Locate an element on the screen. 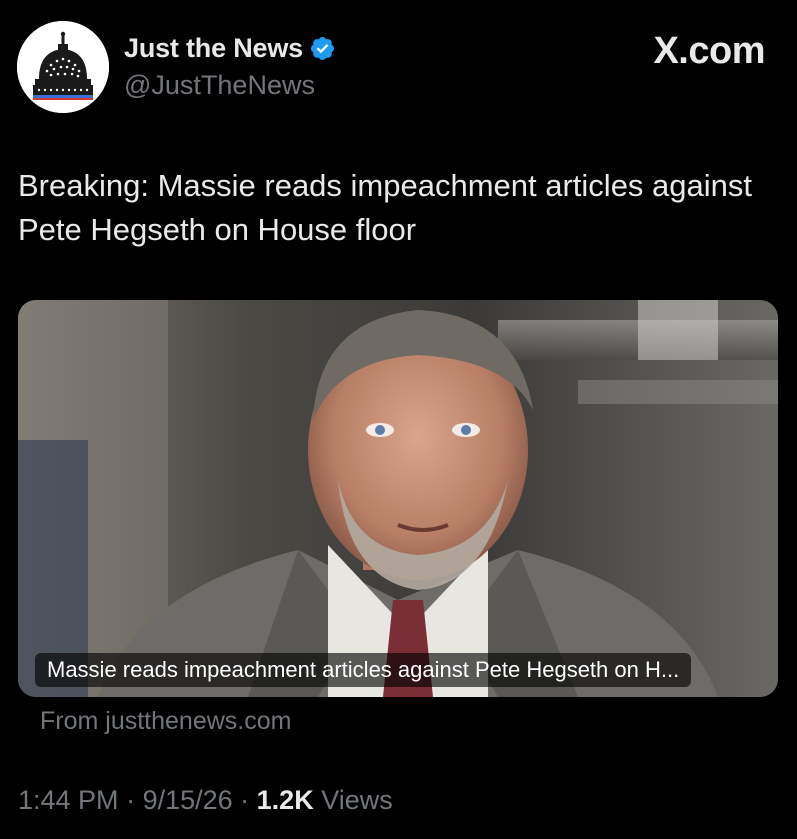 This screenshot has height=839, width=797. verified-badge-icon is located at coordinates (322, 48).